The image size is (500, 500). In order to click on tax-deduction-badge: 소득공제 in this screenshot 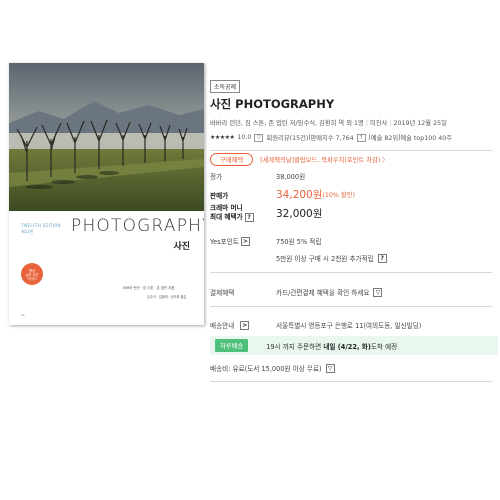, I will do `click(225, 86)`.